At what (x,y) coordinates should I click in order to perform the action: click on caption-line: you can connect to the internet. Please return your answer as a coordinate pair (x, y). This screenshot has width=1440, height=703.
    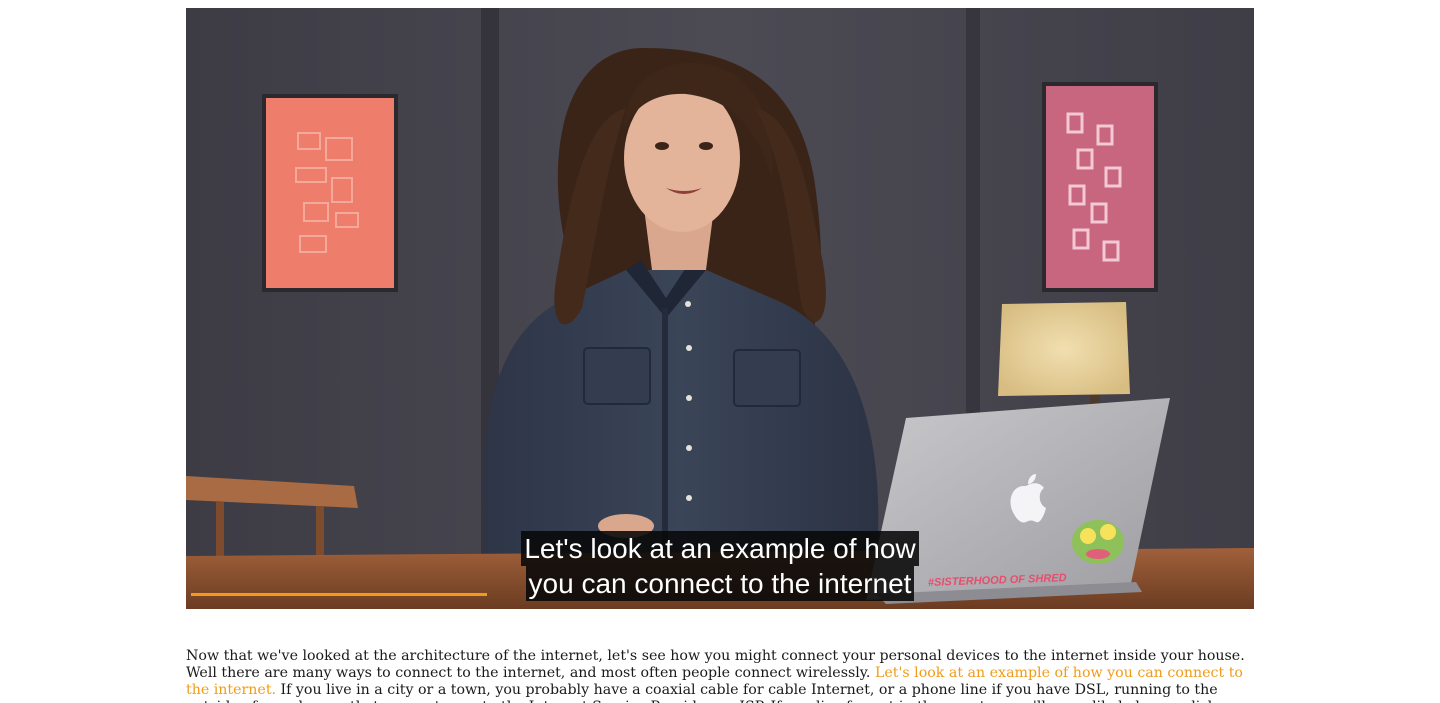
    Looking at the image, I should click on (720, 583).